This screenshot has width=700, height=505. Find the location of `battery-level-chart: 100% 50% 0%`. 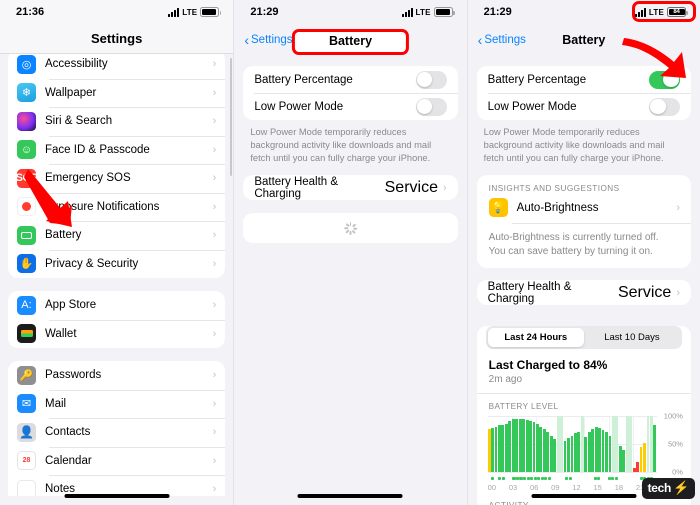

battery-level-chart: 100% 50% 0% is located at coordinates (584, 444).